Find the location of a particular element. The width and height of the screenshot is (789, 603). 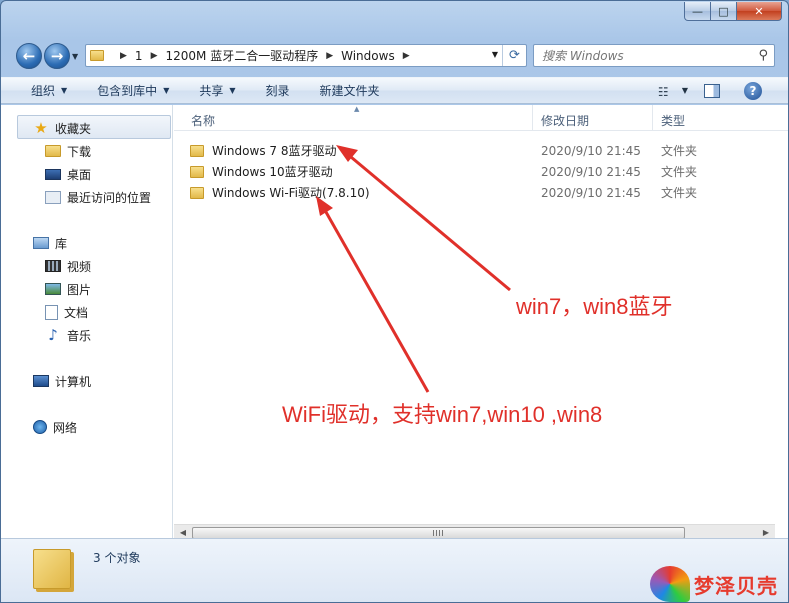

document-icon is located at coordinates (51, 312).